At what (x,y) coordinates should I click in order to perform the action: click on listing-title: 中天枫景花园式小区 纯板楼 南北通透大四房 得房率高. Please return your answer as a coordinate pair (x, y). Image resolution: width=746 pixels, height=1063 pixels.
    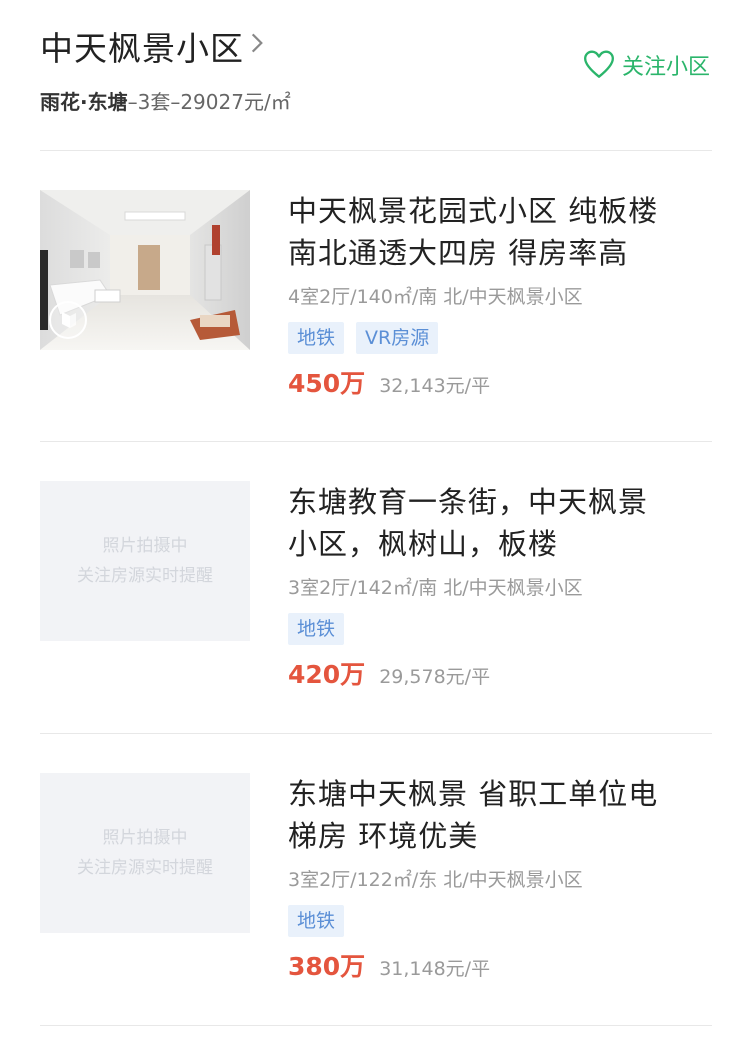
    Looking at the image, I should click on (498, 232).